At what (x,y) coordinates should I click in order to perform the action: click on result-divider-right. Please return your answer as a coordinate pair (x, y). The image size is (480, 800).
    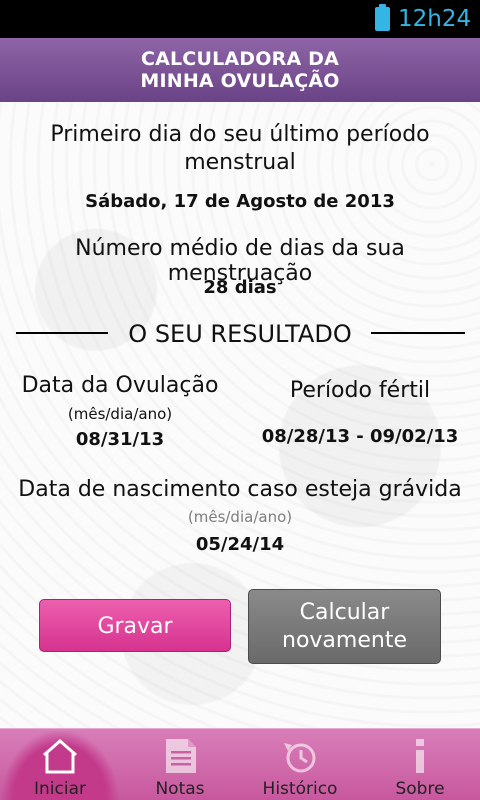
    Looking at the image, I should click on (418, 333).